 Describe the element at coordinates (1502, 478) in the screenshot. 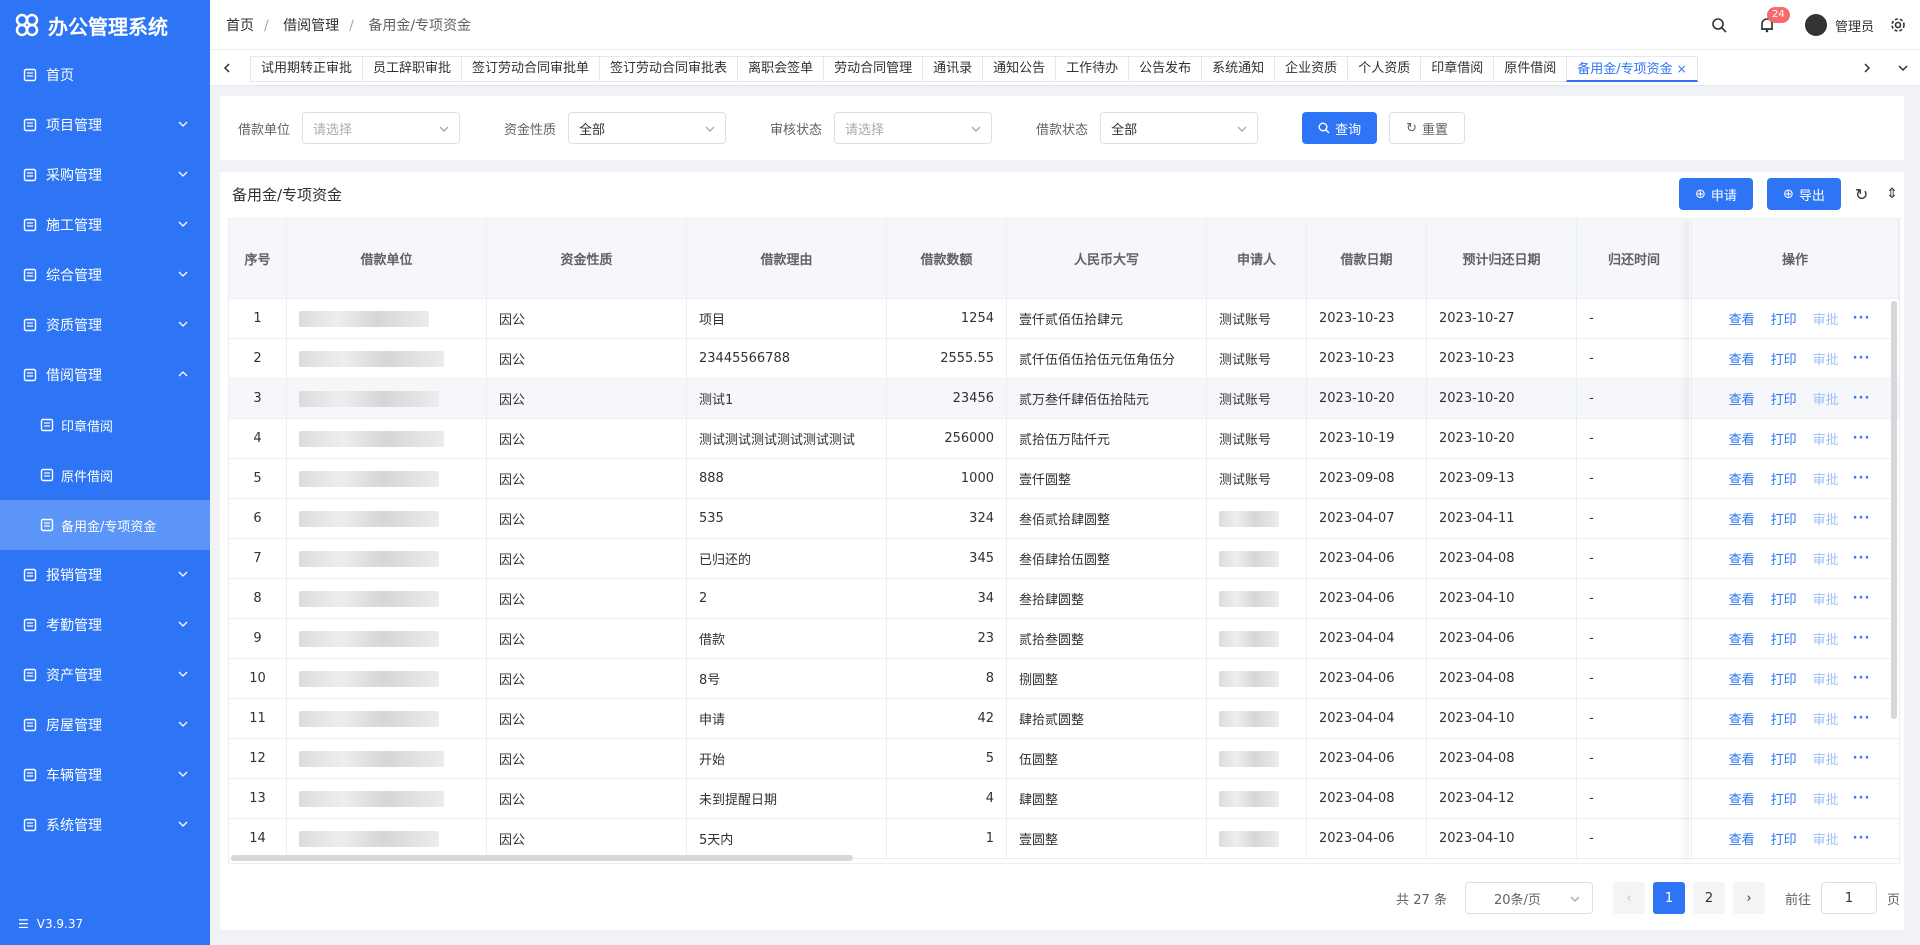

I see `cell-due: 2023-09-13` at that location.